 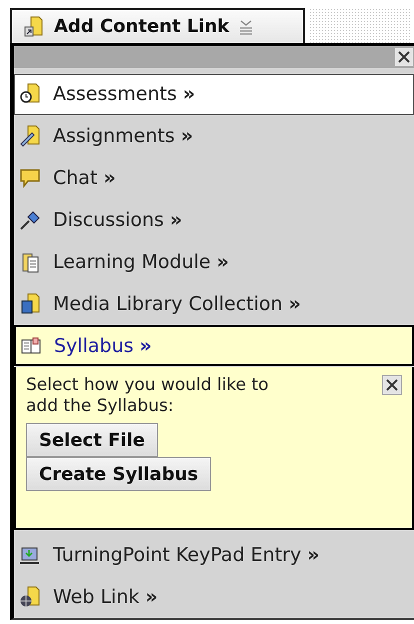 I want to click on link-label: TurningPoint KeyPad Entry », so click(x=186, y=555).